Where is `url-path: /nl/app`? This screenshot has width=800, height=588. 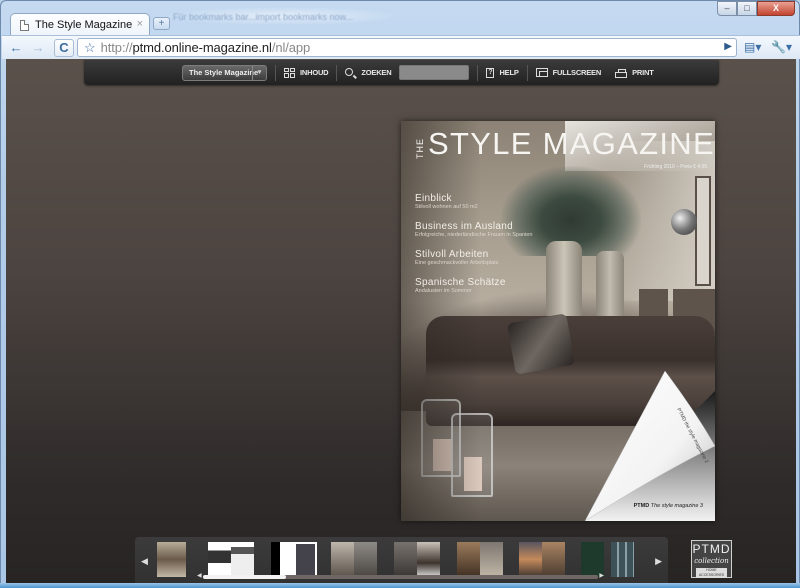
url-path: /nl/app is located at coordinates (291, 47).